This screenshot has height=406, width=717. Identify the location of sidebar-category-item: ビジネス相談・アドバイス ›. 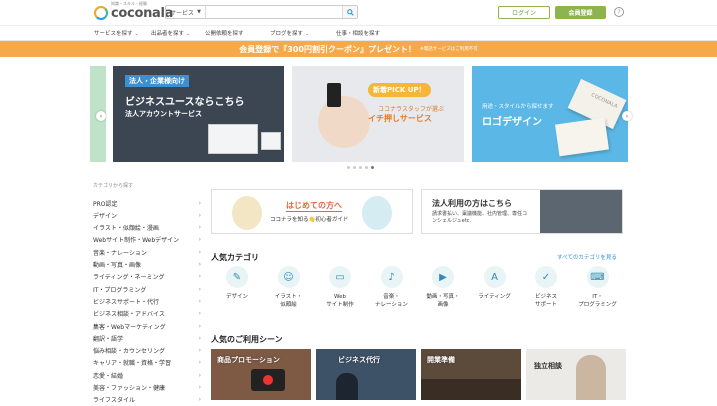
(147, 314).